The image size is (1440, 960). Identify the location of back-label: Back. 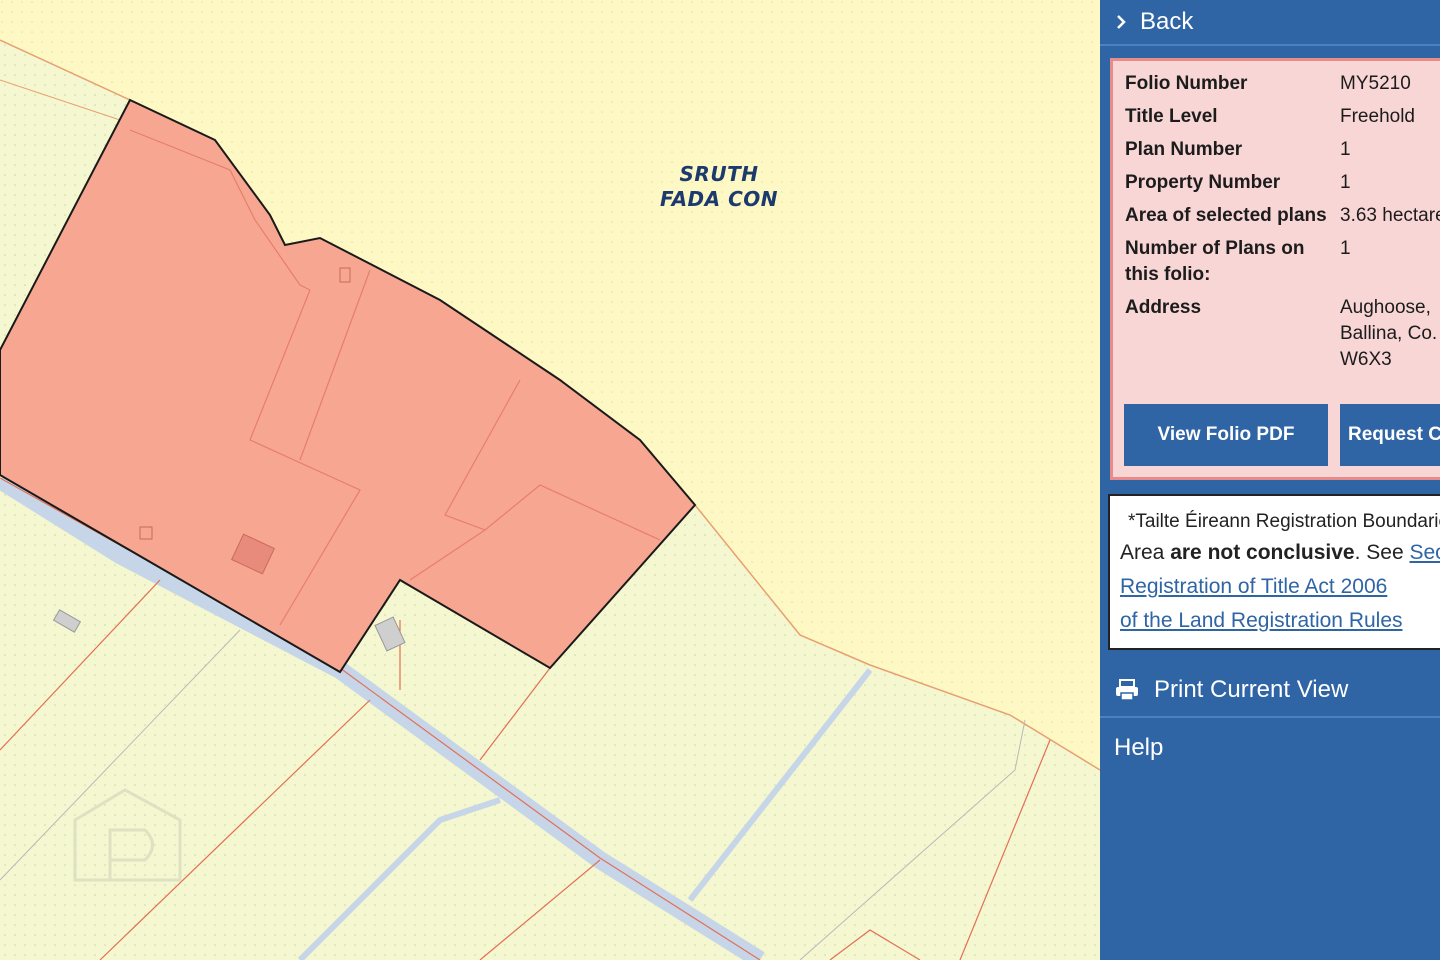
(1167, 21).